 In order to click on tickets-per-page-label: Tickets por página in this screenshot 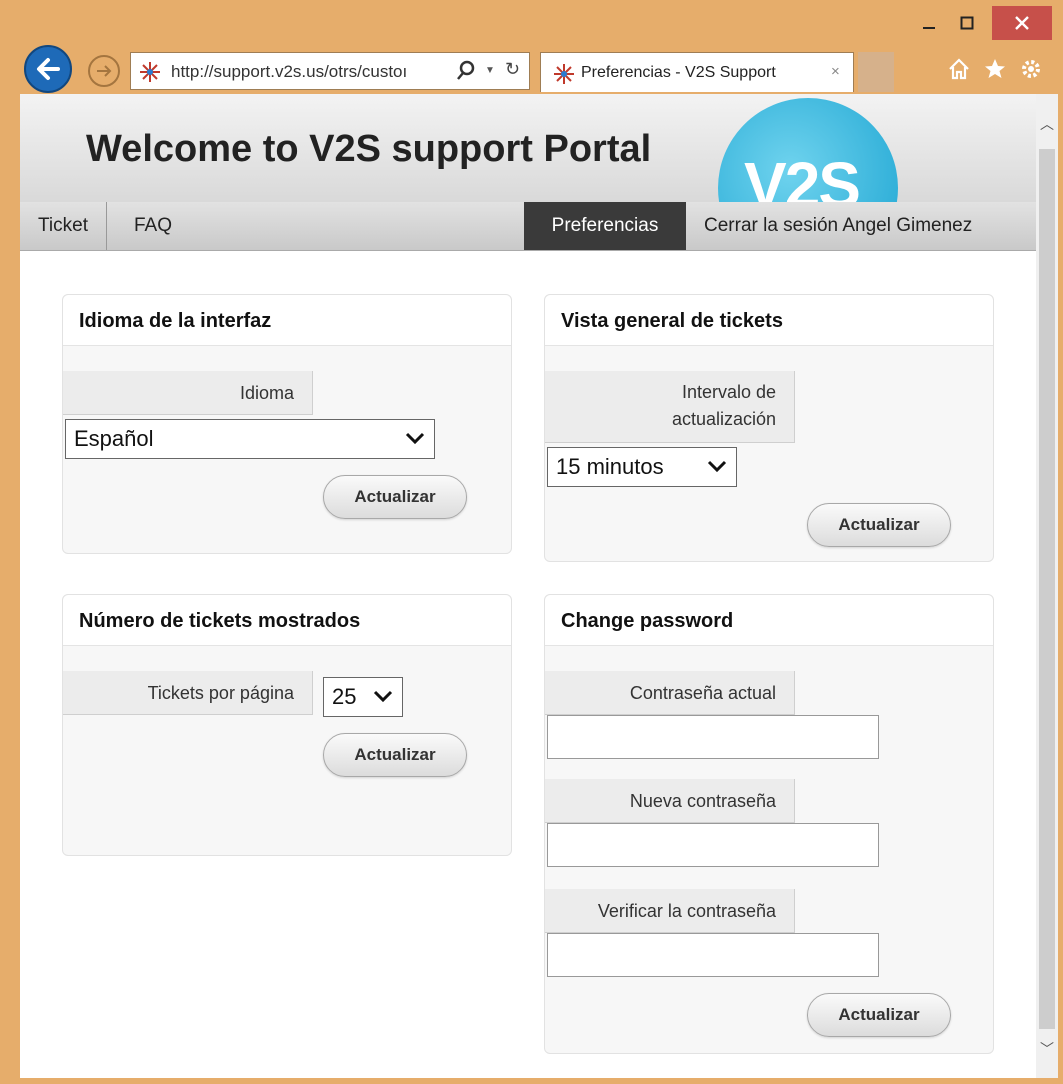, I will do `click(188, 693)`.